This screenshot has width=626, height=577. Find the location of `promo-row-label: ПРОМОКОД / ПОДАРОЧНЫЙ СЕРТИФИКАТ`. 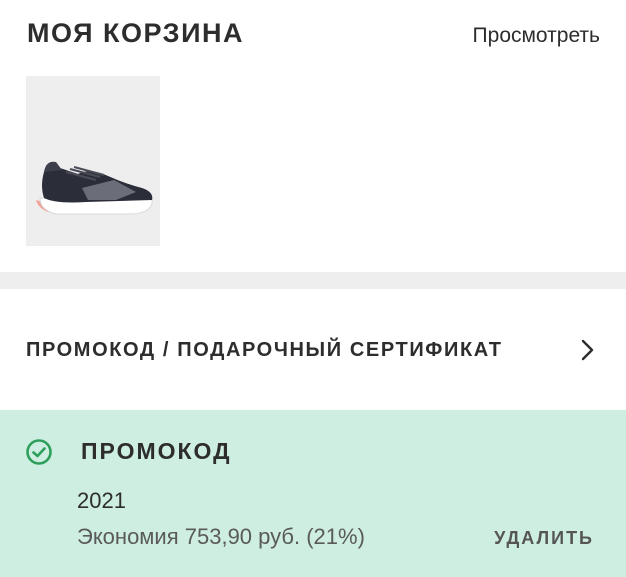

promo-row-label: ПРОМОКОД / ПОДАРОЧНЫЙ СЕРТИФИКАТ is located at coordinates (264, 350).